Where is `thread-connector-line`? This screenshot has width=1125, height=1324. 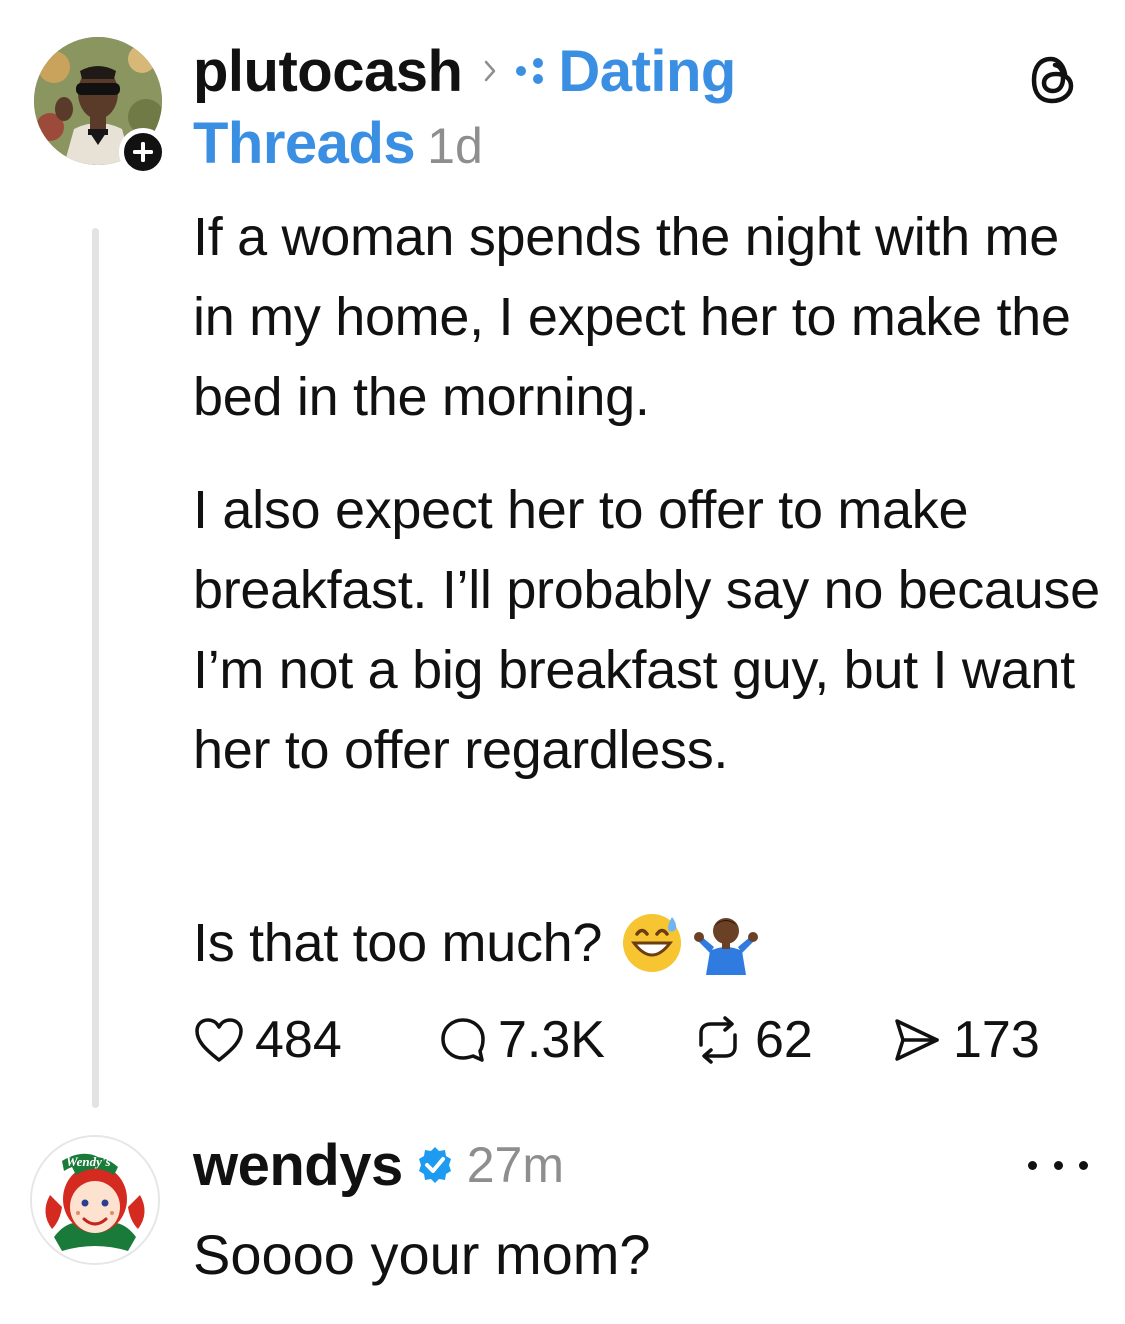 thread-connector-line is located at coordinates (95, 668).